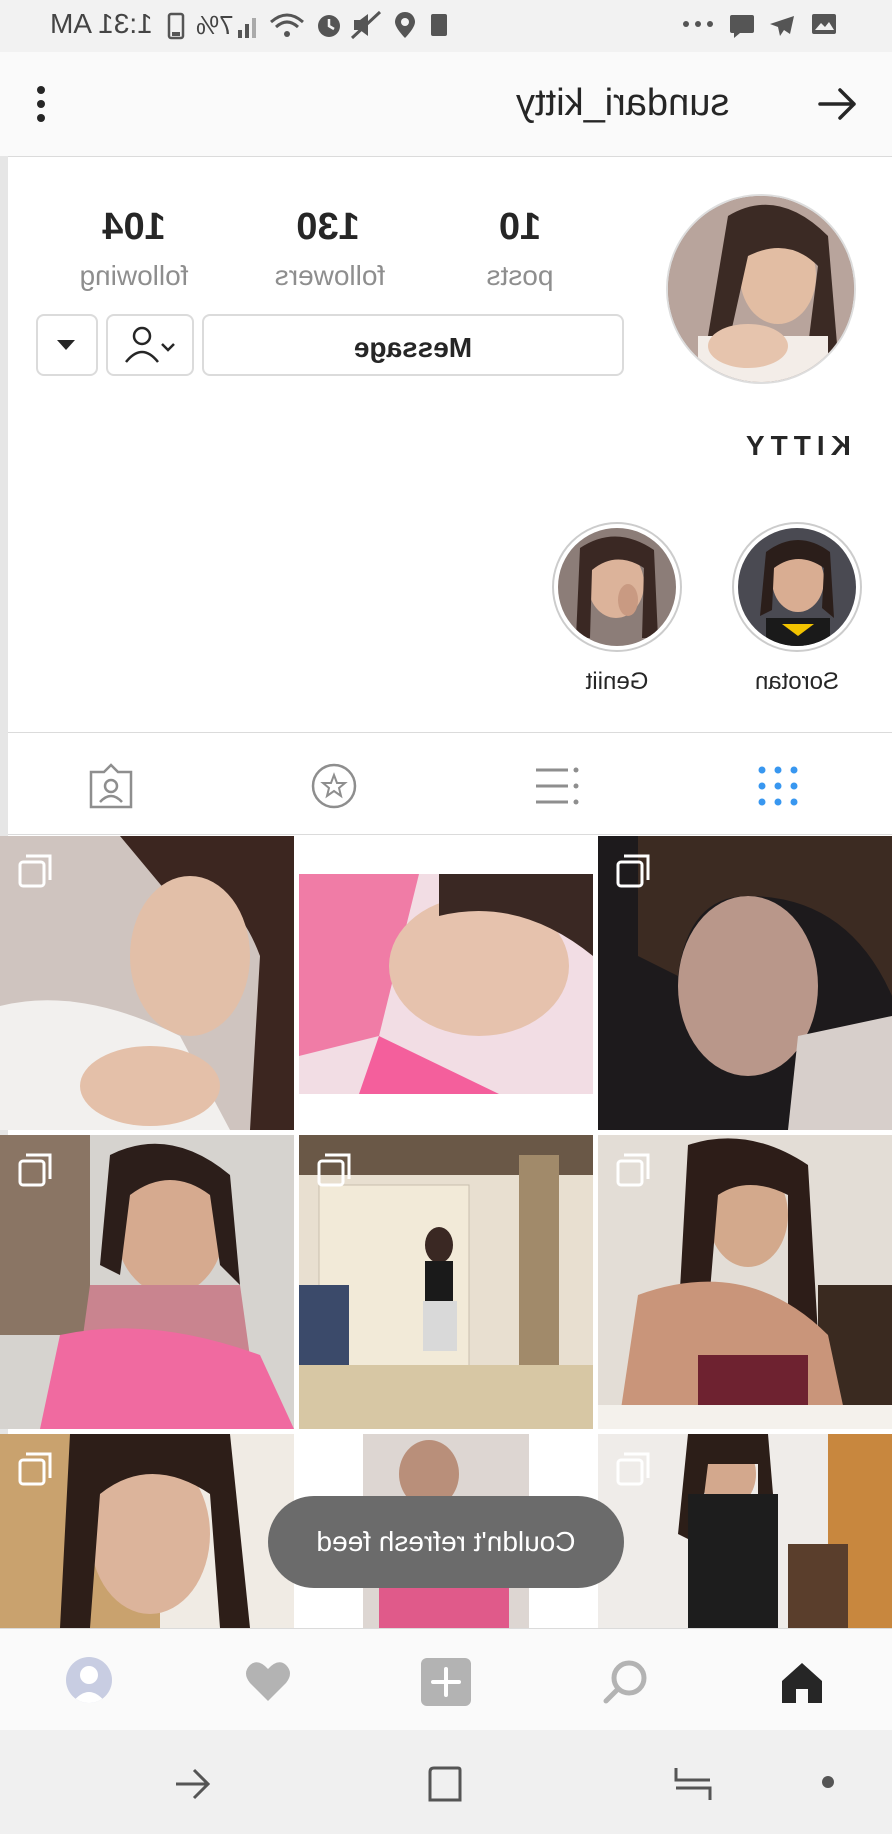 This screenshot has width=892, height=1834. What do you see at coordinates (328, 227) in the screenshot?
I see `followers-count: 130` at bounding box center [328, 227].